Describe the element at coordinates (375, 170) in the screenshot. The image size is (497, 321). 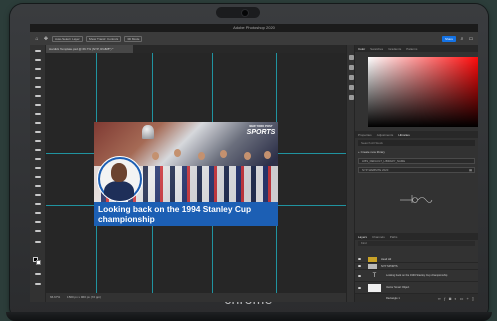
I see `library-select-value: NYP-WEBSITE 2020` at that location.